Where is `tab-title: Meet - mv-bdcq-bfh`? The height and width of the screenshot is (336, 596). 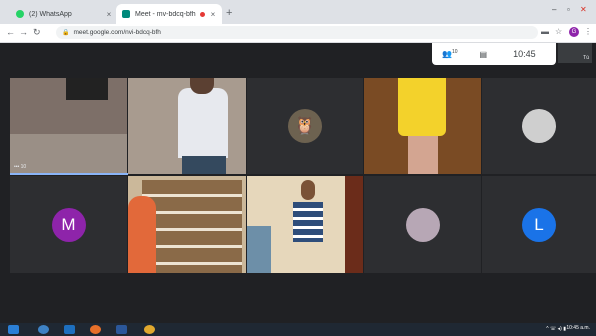
tab-title: Meet - mv-bdcq-bfh is located at coordinates (165, 14).